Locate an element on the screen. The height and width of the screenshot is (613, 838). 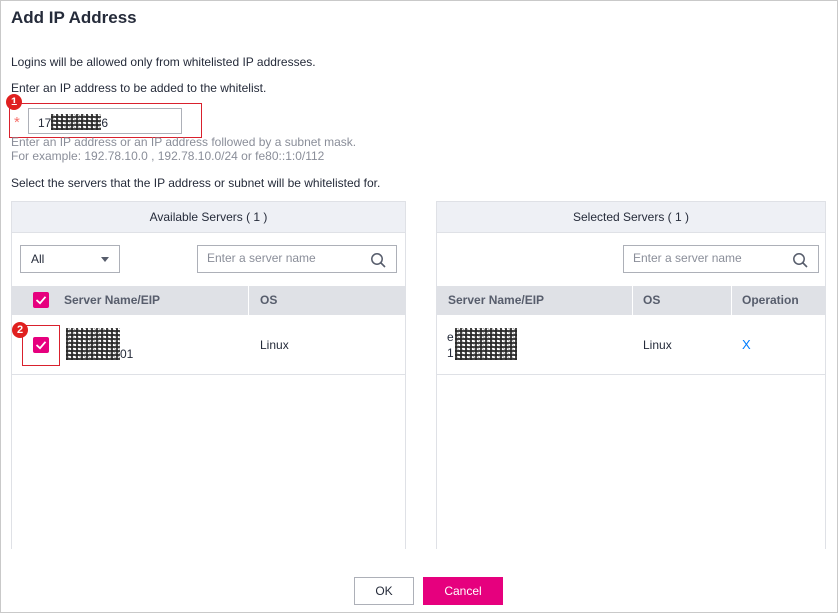
ip-address-input: 17 6 is located at coordinates (105, 121).